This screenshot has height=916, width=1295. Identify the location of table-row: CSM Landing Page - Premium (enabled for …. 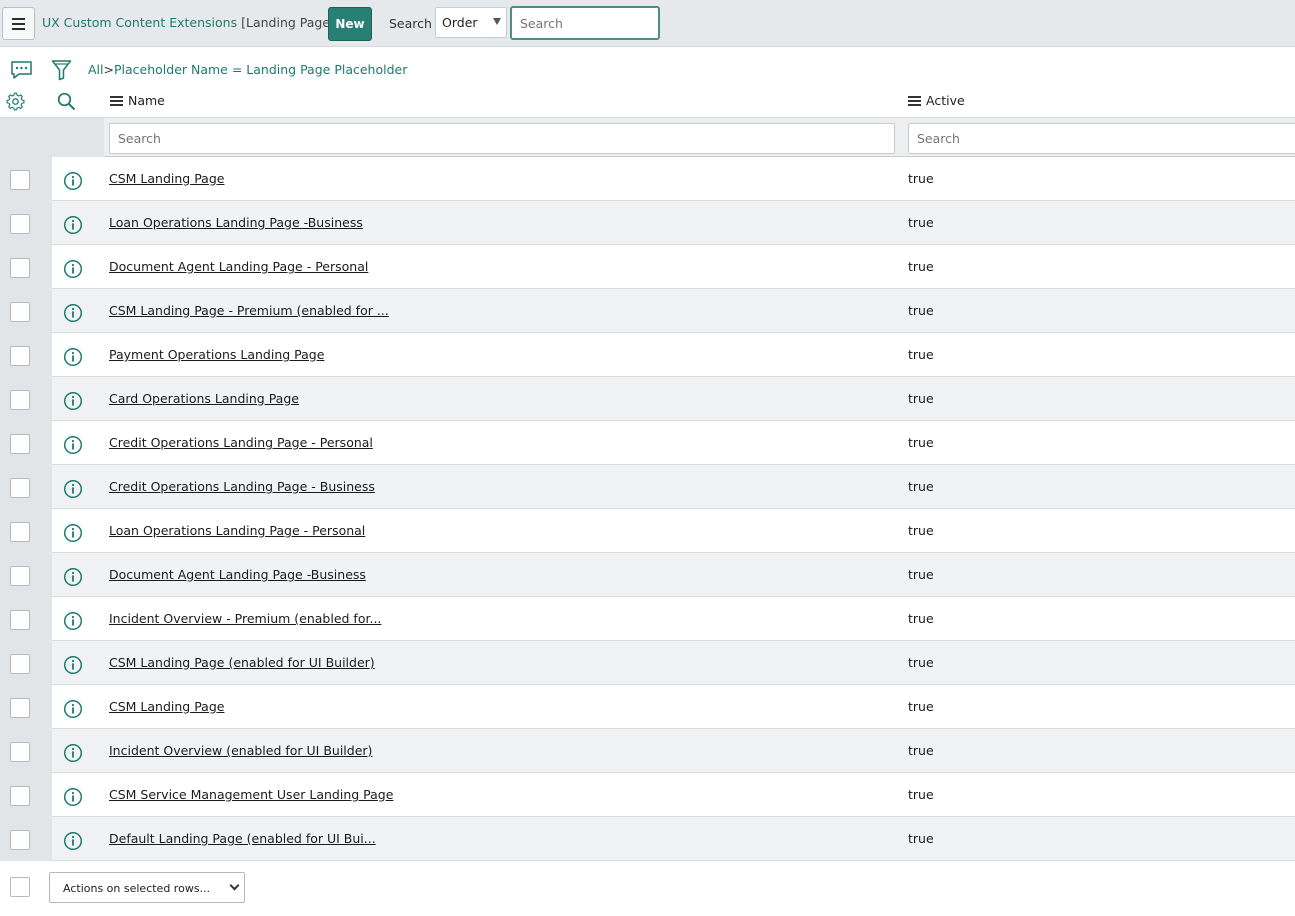
(647, 311).